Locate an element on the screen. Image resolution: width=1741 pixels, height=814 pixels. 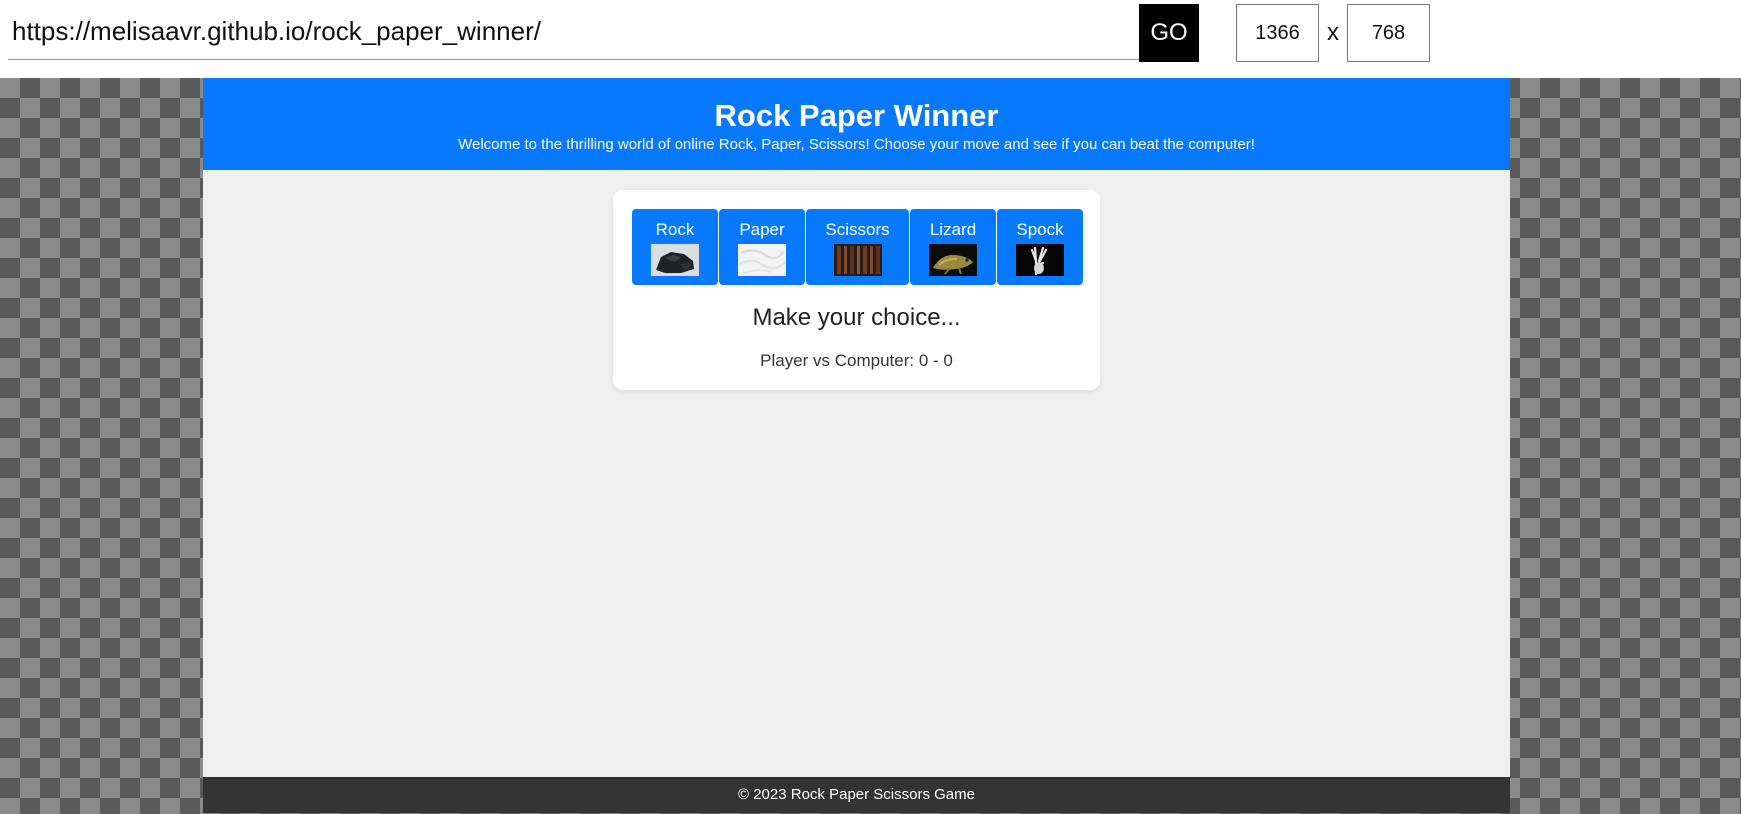
go-button: GO is located at coordinates (1169, 33).